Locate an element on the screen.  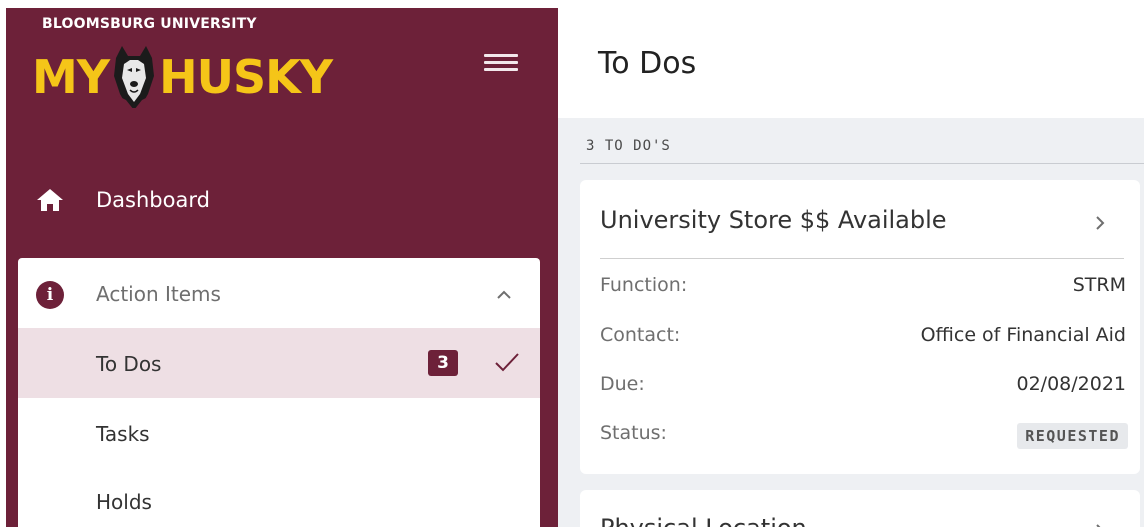
contact-label: Contact: is located at coordinates (640, 335).